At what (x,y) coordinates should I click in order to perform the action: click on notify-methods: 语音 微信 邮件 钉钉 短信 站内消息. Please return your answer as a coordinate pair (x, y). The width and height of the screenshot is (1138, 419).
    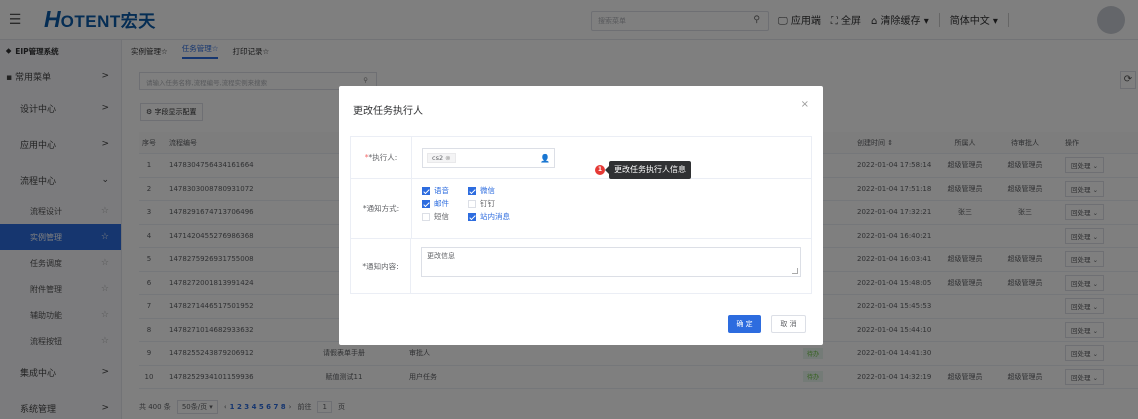
    Looking at the image, I should click on (611, 203).